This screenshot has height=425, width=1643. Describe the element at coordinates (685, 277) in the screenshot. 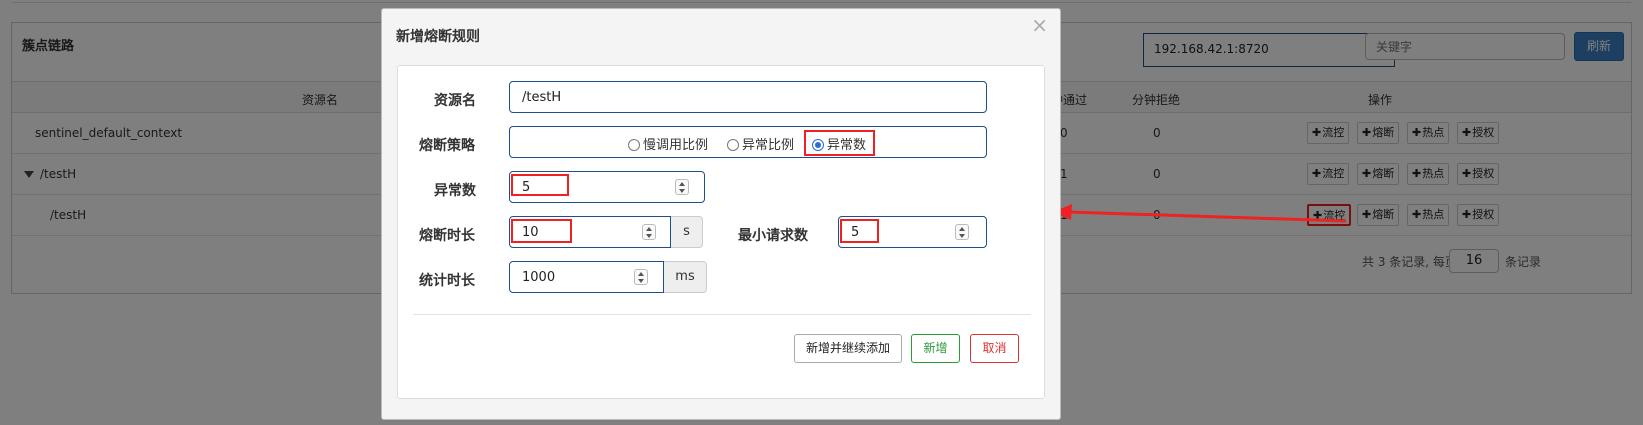

I see `stat-interval-unit: ms` at that location.